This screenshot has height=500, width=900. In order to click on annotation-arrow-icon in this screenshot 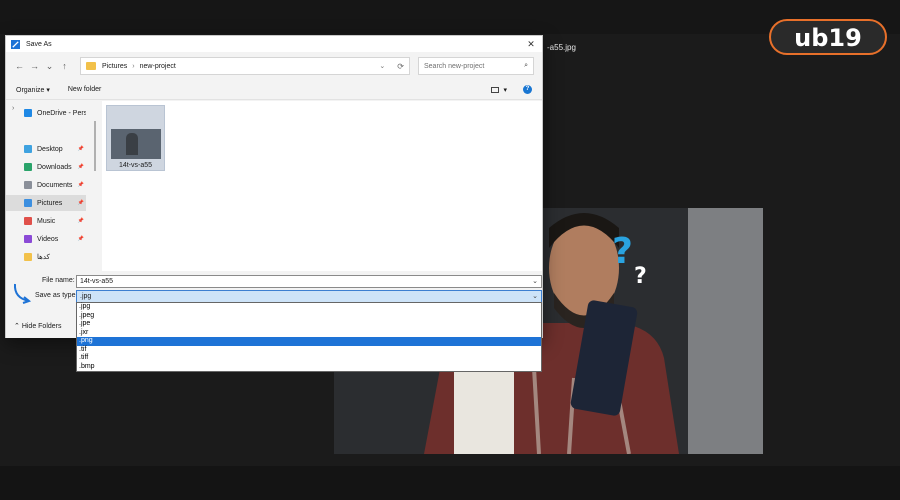, I will do `click(22, 293)`.